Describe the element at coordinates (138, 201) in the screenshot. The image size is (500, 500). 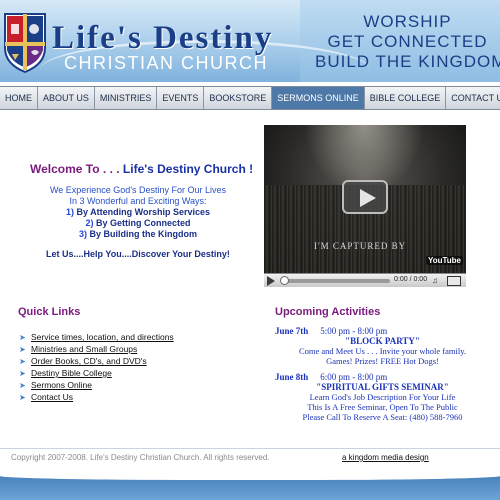
I see `intro-line-2: In 3 Wonderful and Exciting Ways:` at that location.